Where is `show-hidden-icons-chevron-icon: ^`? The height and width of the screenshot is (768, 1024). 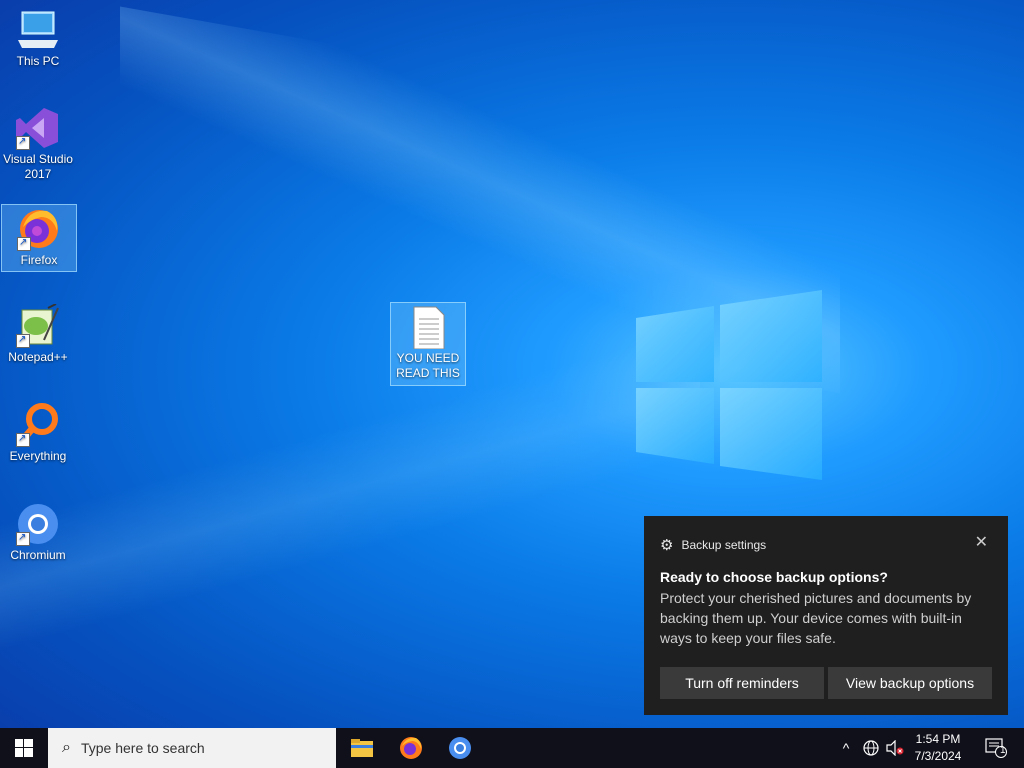 show-hidden-icons-chevron-icon: ^ is located at coordinates (846, 748).